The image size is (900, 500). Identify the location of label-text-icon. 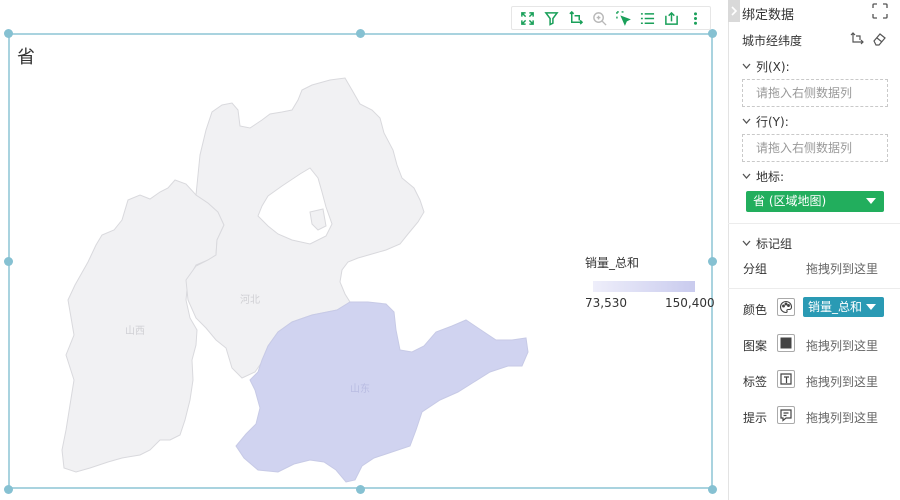
(786, 379).